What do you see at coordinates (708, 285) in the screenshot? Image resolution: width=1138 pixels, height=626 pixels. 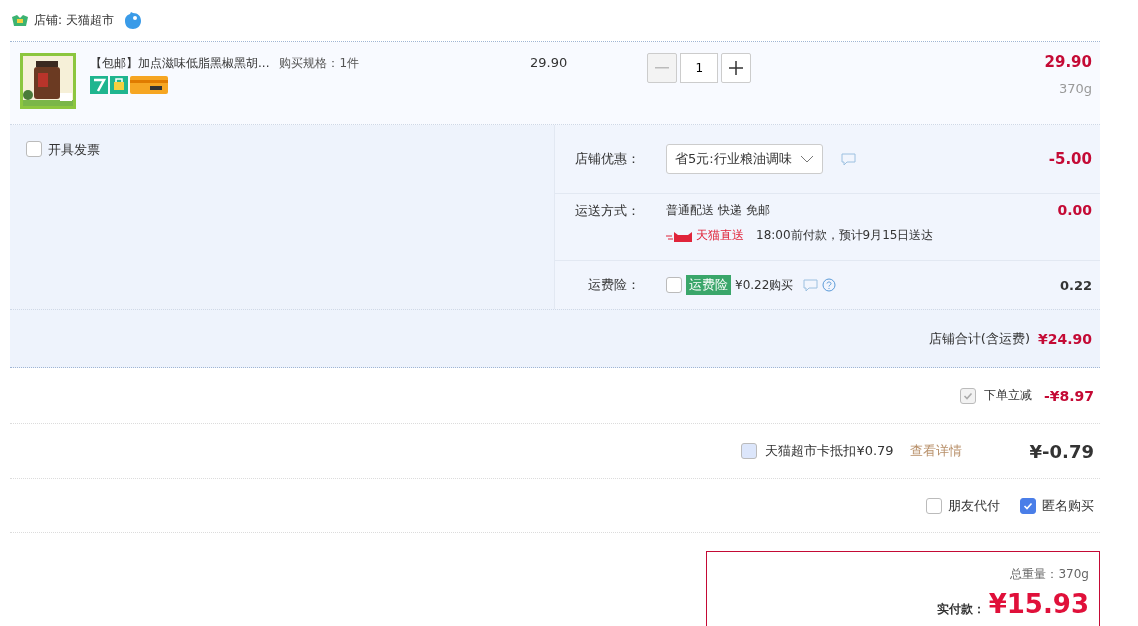 I see `insurance-tag: 运费险` at bounding box center [708, 285].